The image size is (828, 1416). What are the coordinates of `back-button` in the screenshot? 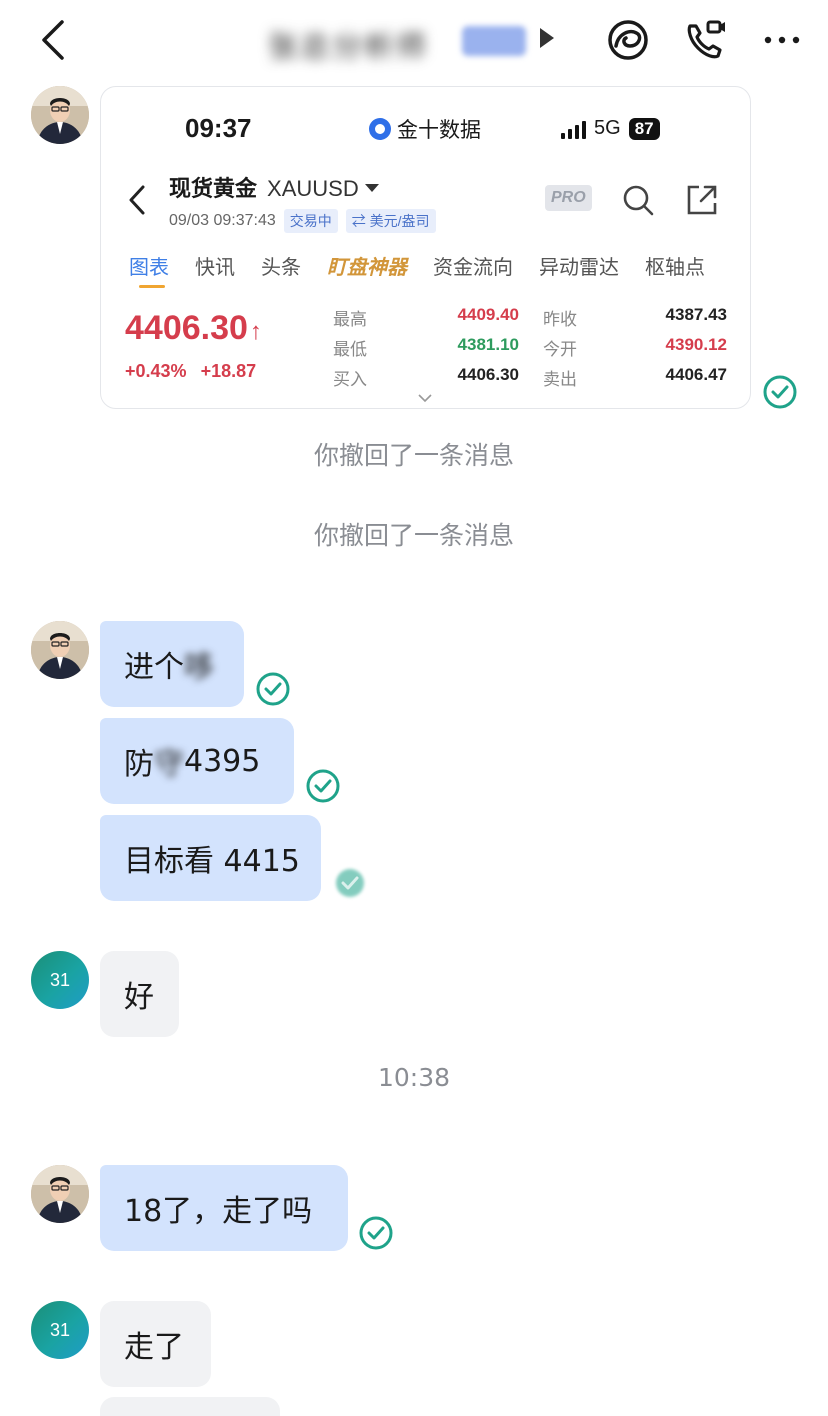 It's located at (54, 40).